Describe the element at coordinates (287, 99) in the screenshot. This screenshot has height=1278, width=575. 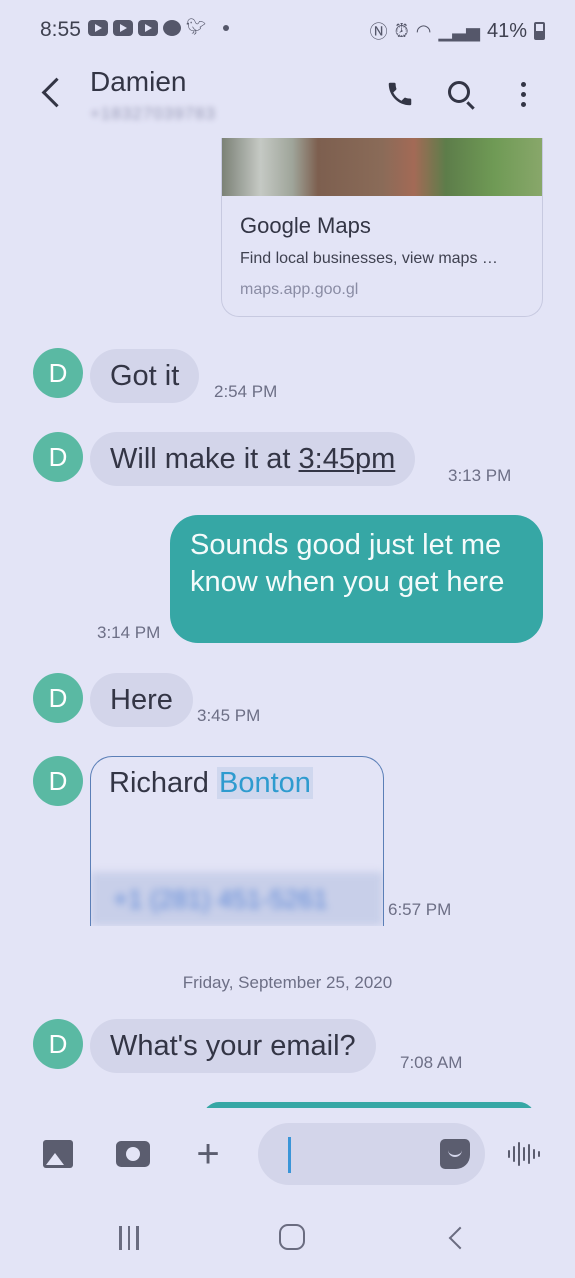
I see `conversation-header: Damien +18327039783` at that location.